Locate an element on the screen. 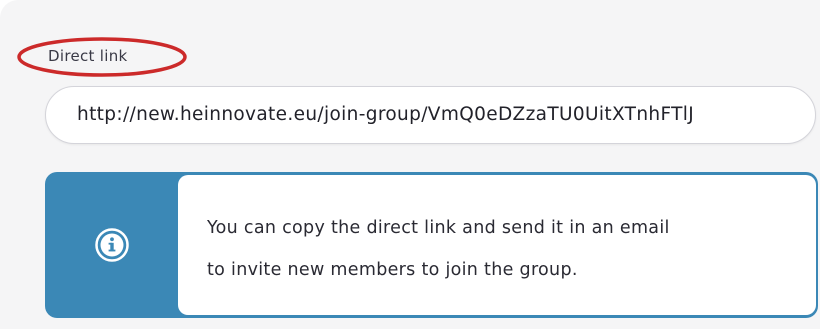 The image size is (820, 329). info-icon-area is located at coordinates (111, 245).